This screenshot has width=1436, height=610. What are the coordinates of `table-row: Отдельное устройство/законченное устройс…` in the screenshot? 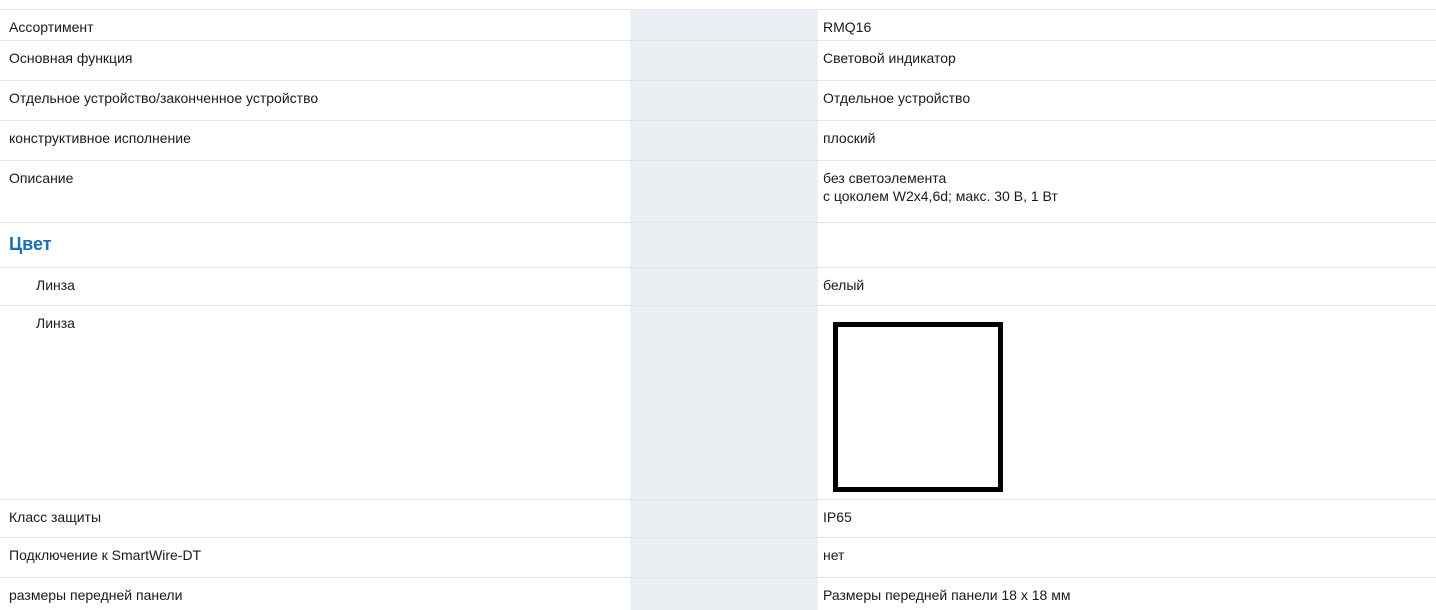 It's located at (718, 101).